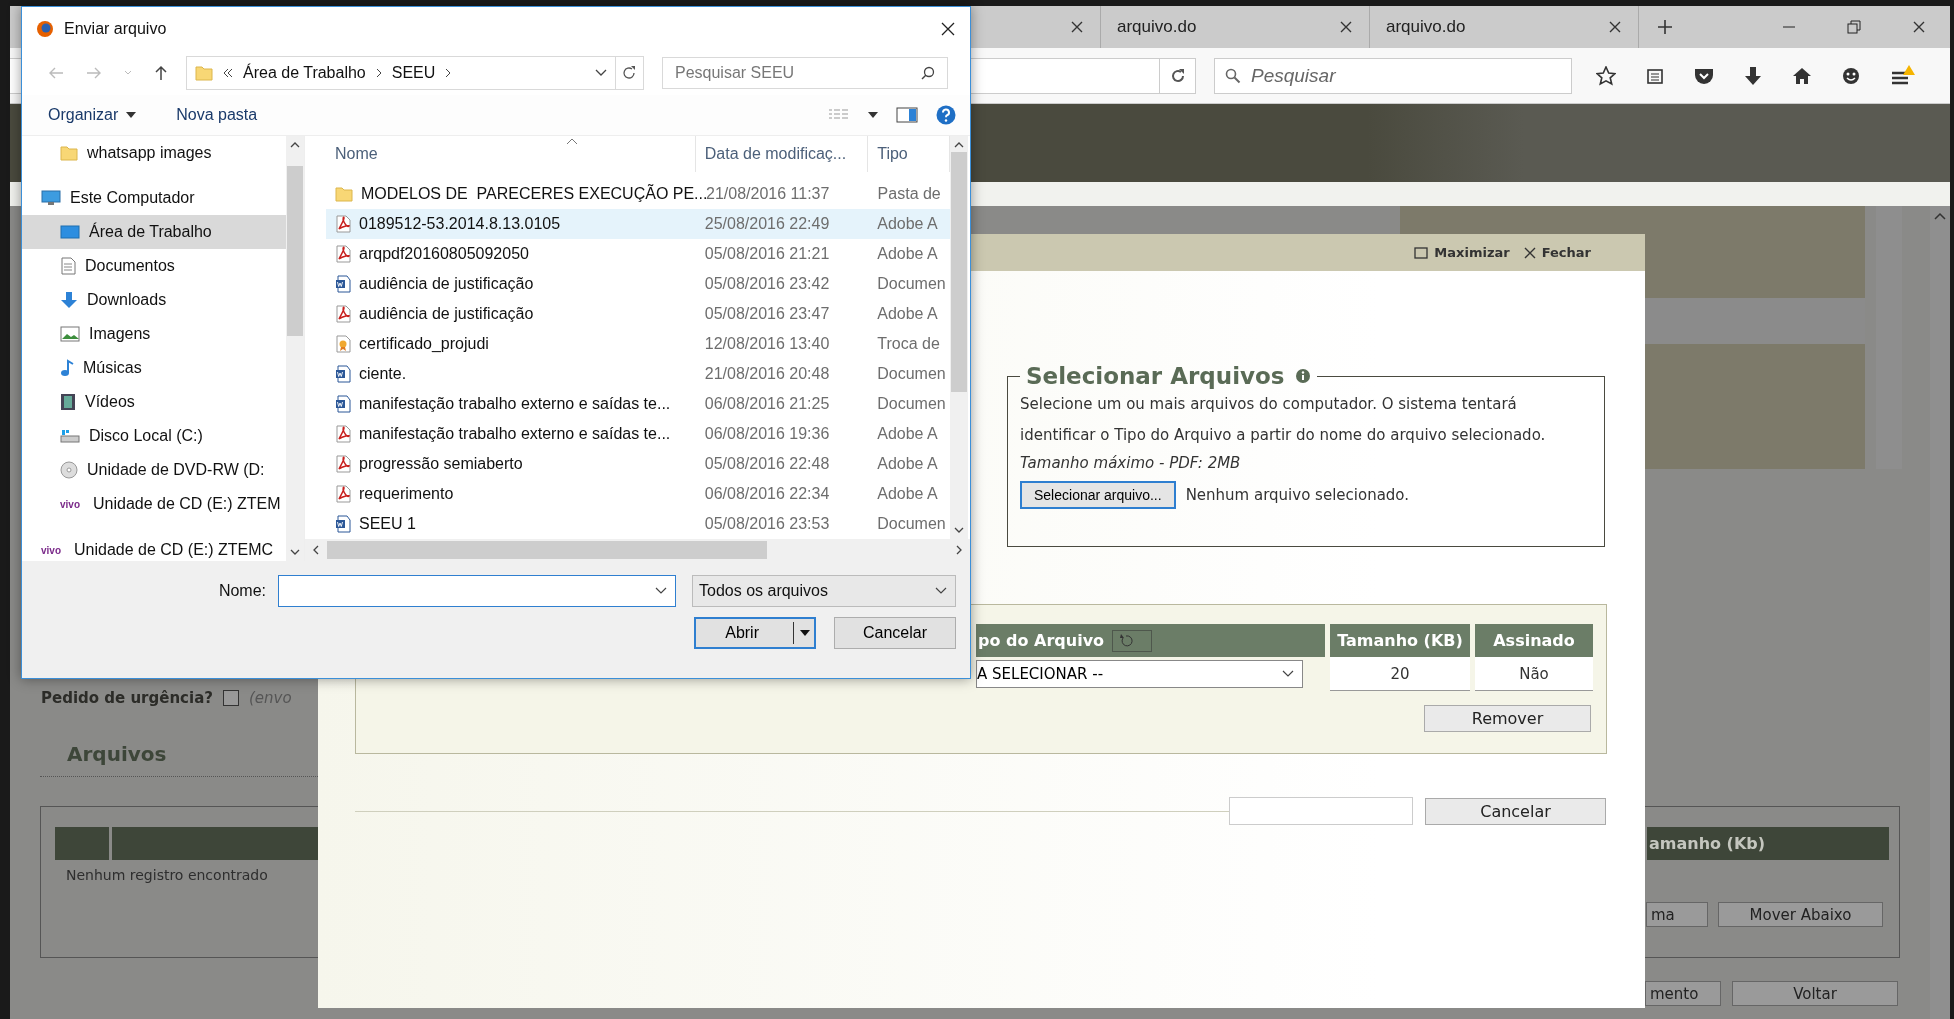  I want to click on nav-item: Músicas, so click(154, 368).